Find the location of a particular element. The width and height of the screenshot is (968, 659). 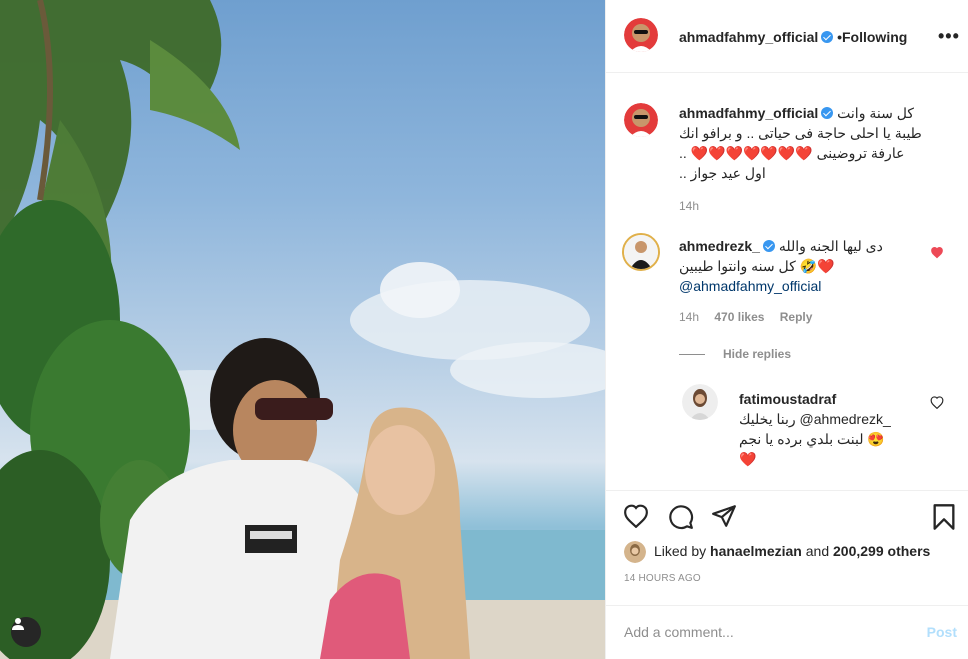

add-comment-bar: Add a comment... Post is located at coordinates (787, 632).